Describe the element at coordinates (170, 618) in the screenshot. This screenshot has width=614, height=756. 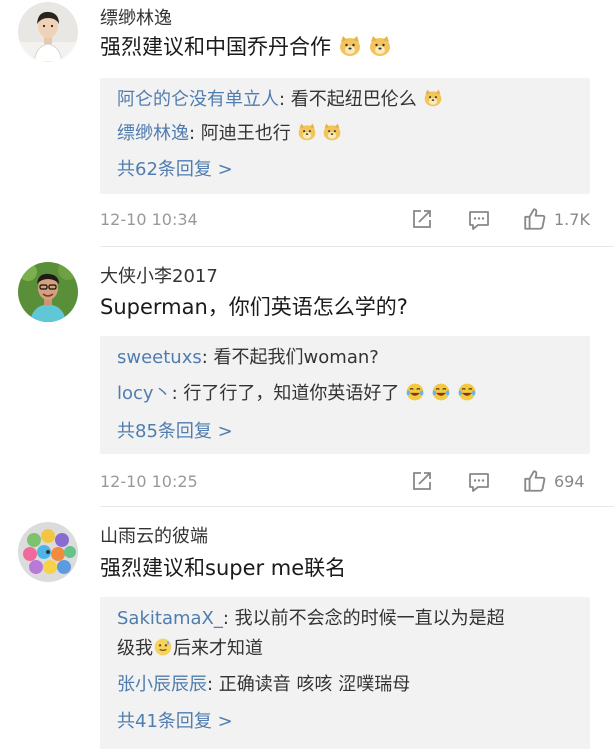
I see `reply-username: SakitamaX_` at that location.